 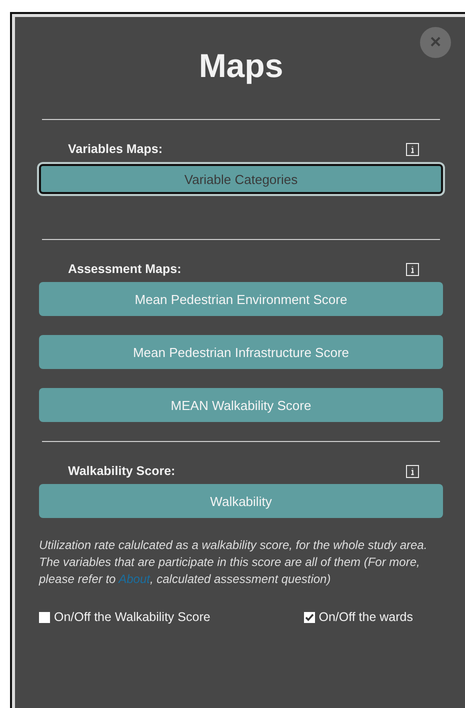 What do you see at coordinates (122, 471) in the screenshot?
I see `section-label: Walkability Score:` at bounding box center [122, 471].